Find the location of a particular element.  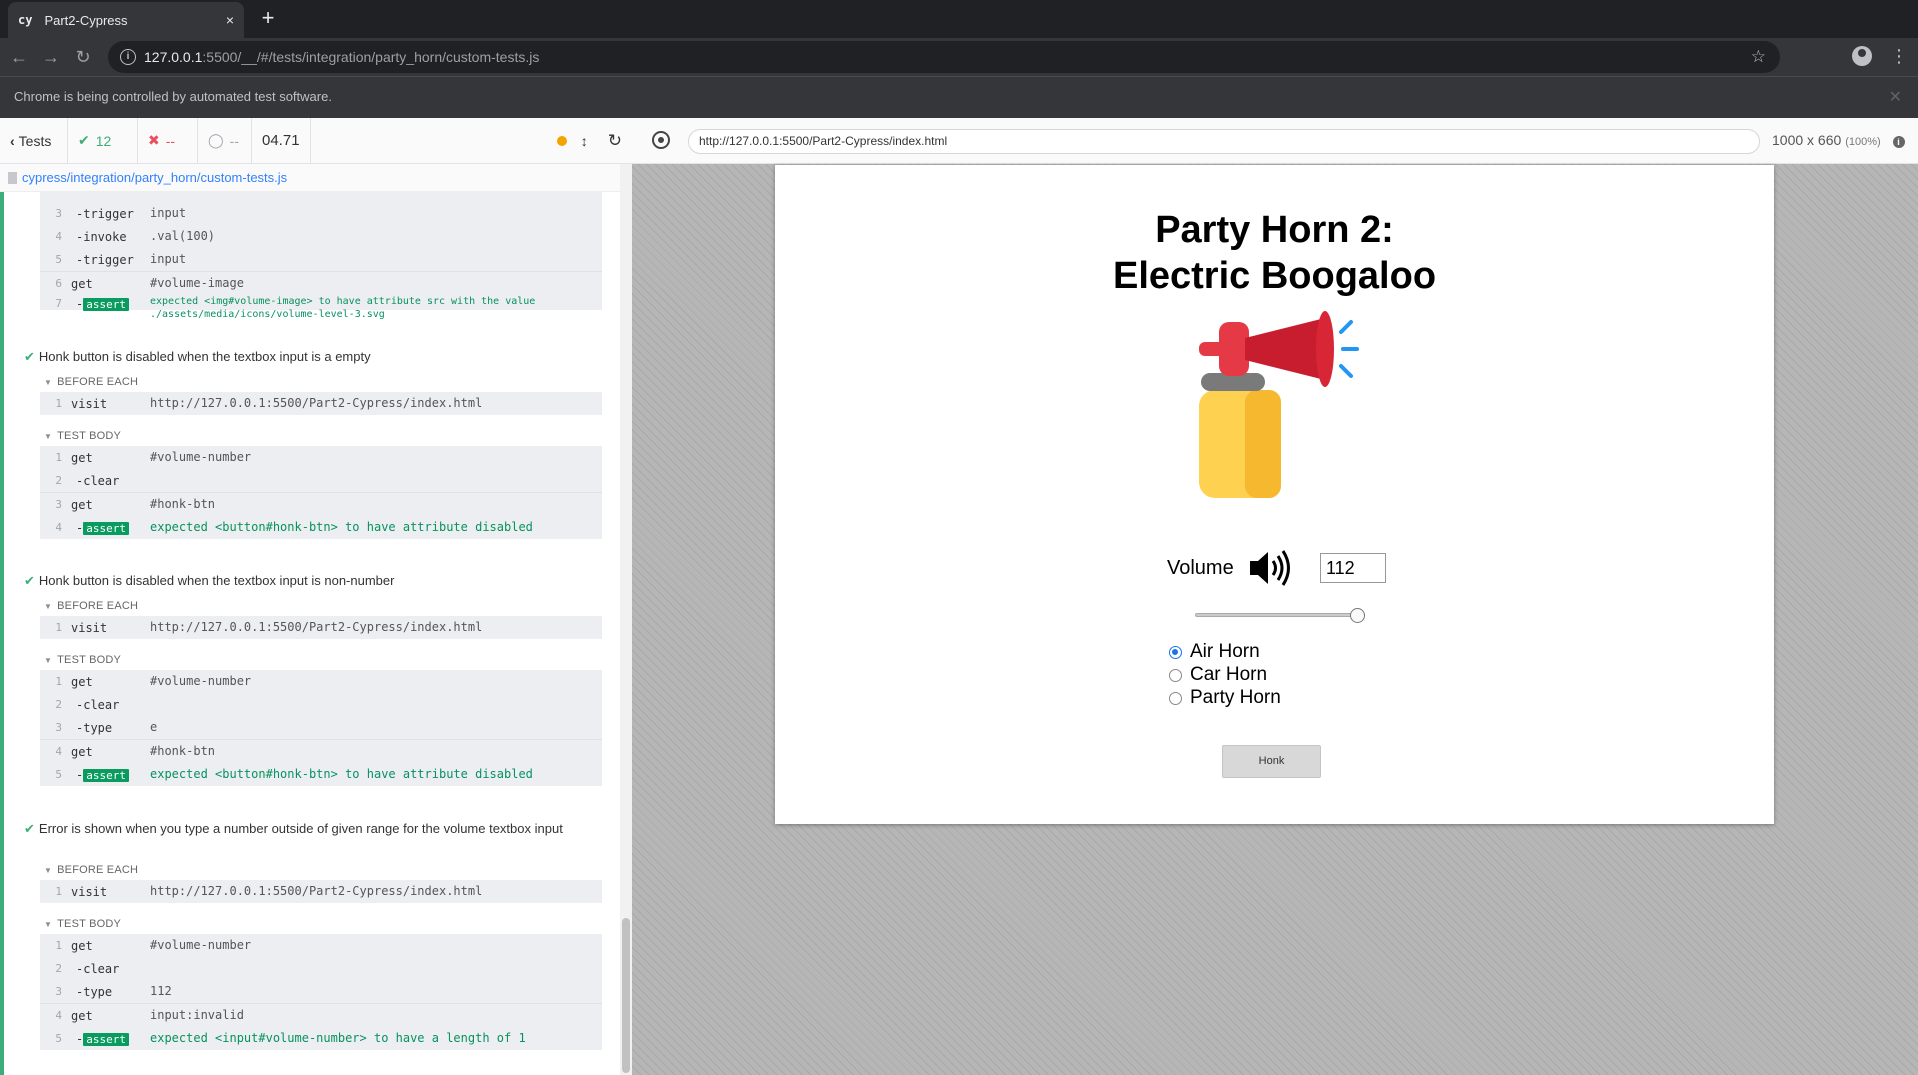

info-icon: i is located at coordinates (1898, 142).